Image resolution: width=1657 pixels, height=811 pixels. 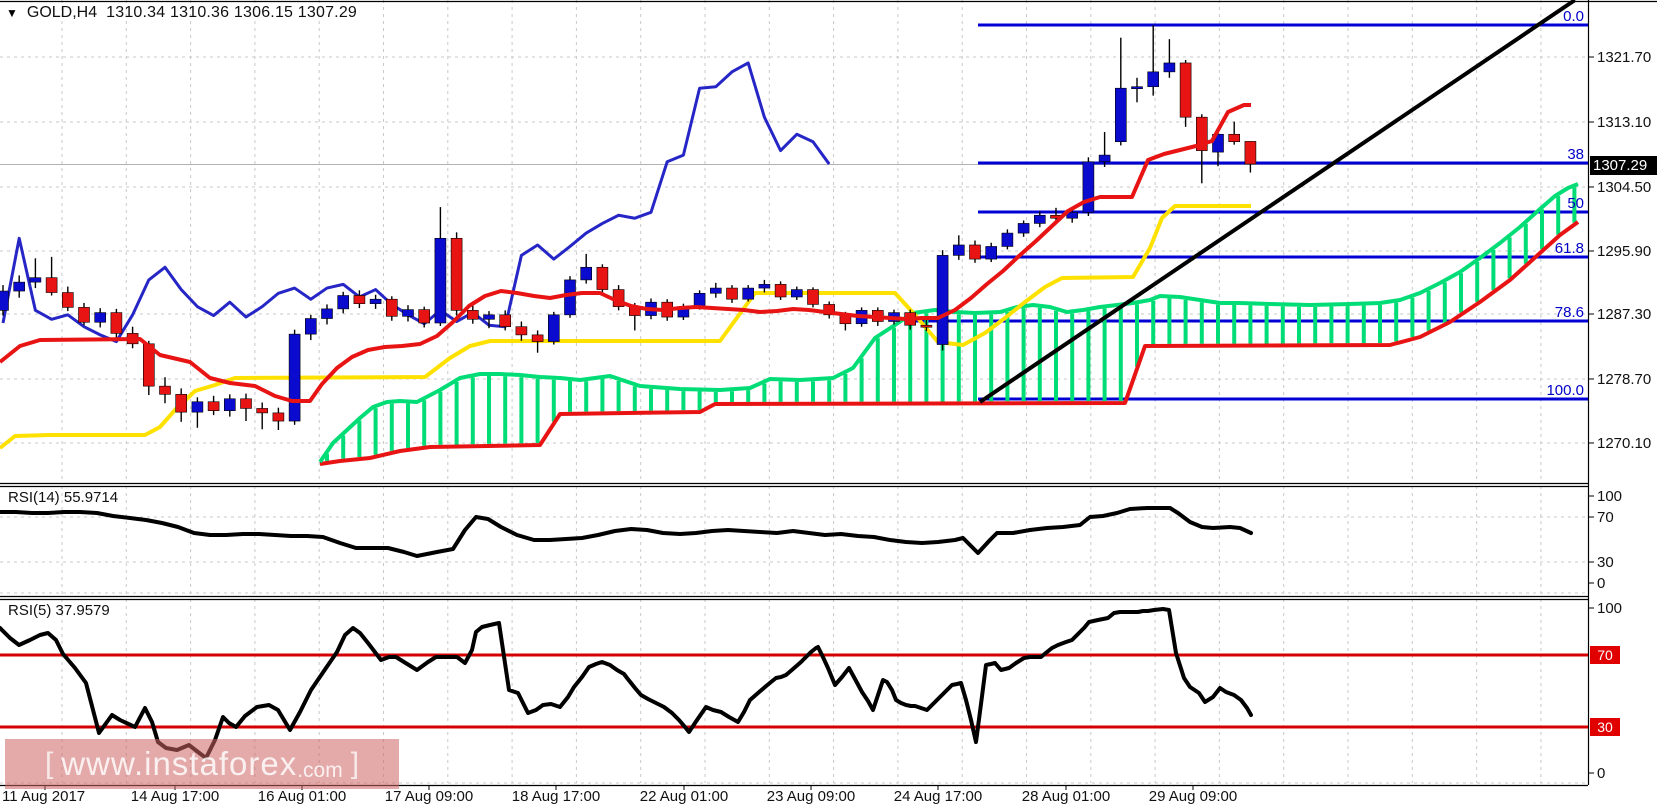 I want to click on svg-text: 78.6, so click(x=1569, y=312).